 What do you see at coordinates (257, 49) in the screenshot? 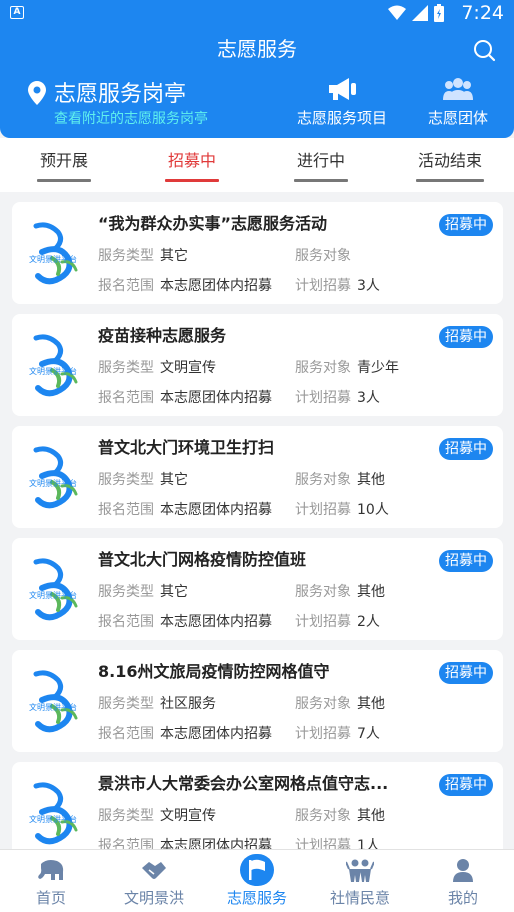
I see `page-title: 志愿服务` at bounding box center [257, 49].